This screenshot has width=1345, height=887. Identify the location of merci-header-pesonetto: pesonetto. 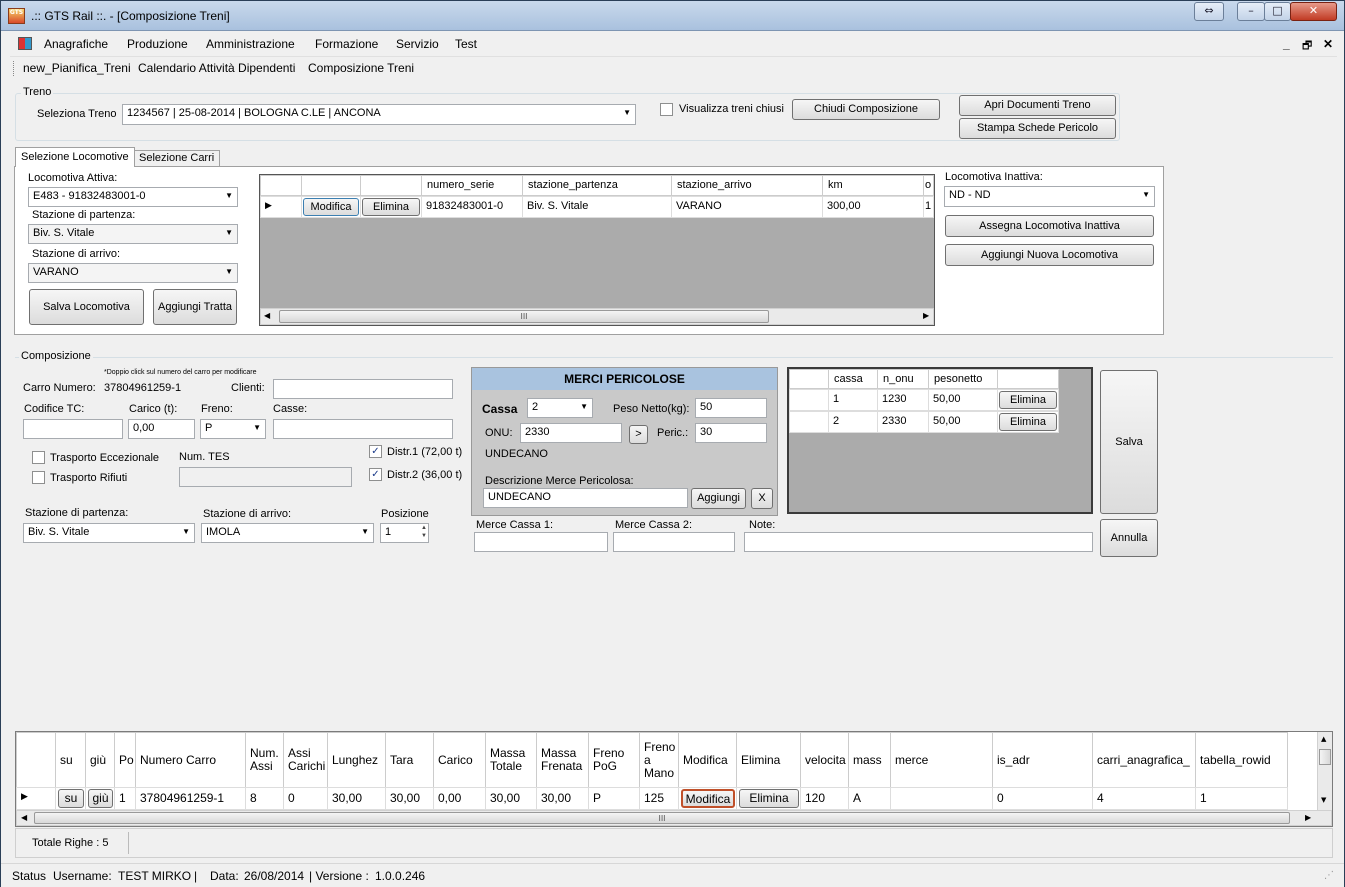
(963, 379).